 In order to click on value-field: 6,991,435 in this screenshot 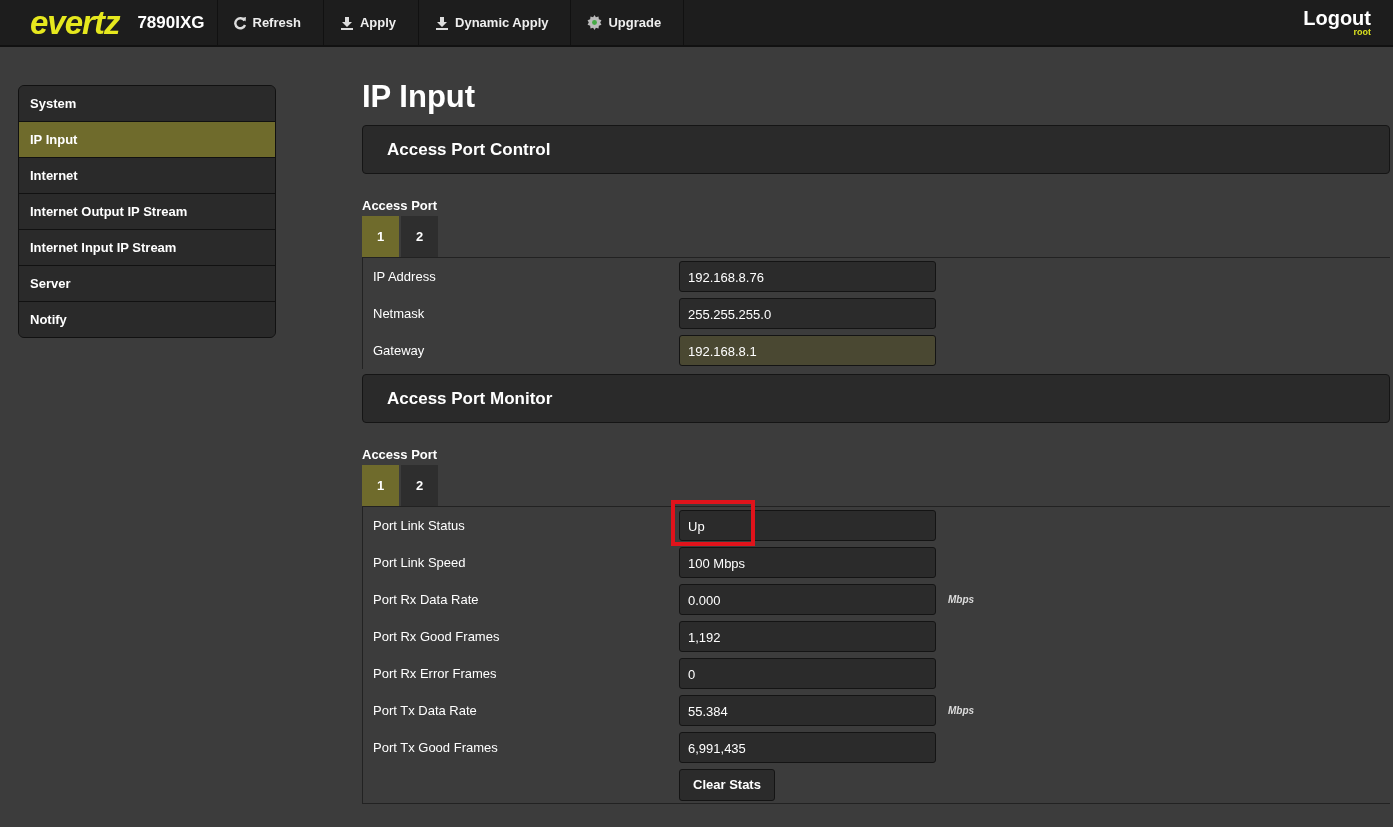, I will do `click(807, 747)`.